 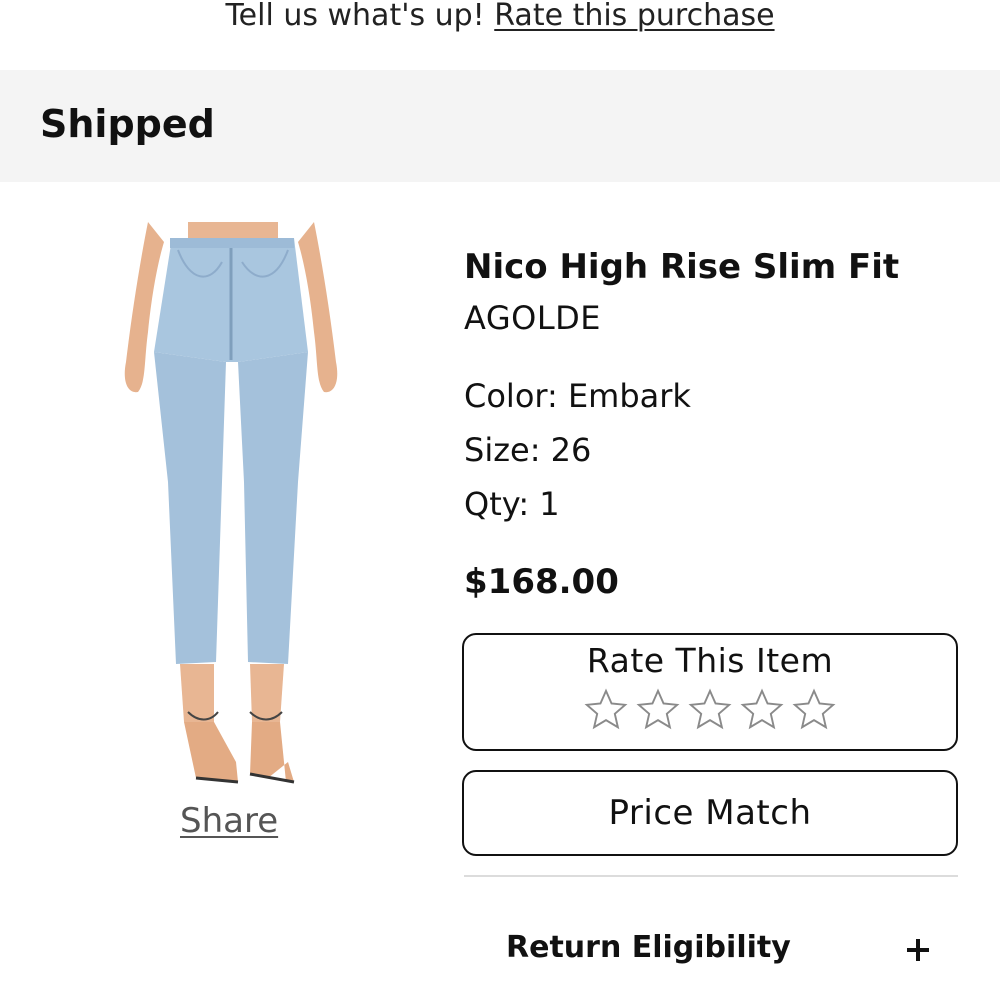 What do you see at coordinates (634, 16) in the screenshot?
I see `rate-purchase-link: Rate this purchase` at bounding box center [634, 16].